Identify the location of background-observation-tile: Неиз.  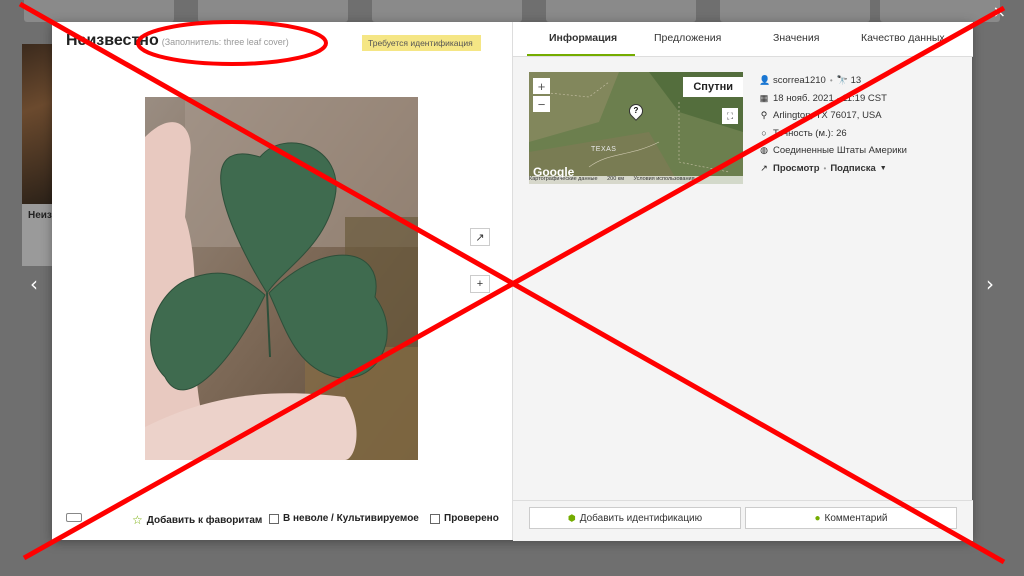
(38, 155).